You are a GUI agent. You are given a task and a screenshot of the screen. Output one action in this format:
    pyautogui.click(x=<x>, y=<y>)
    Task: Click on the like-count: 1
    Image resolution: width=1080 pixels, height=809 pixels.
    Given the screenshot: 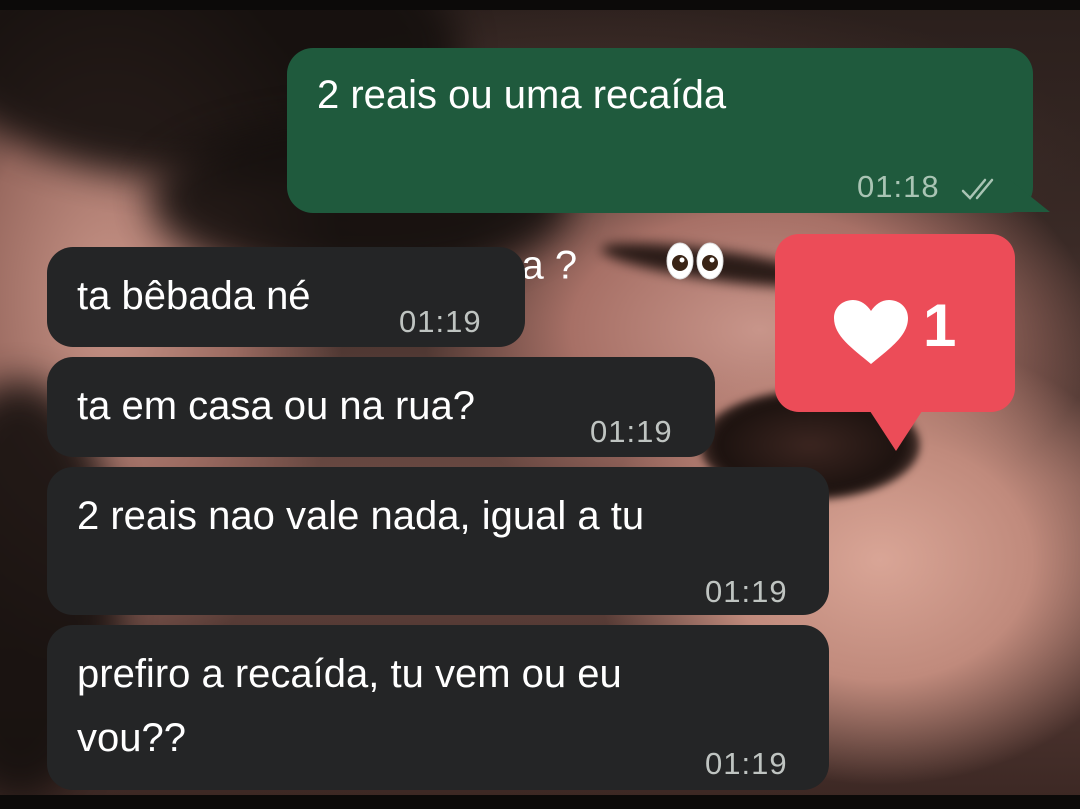 What is the action you would take?
    pyautogui.click(x=940, y=325)
    